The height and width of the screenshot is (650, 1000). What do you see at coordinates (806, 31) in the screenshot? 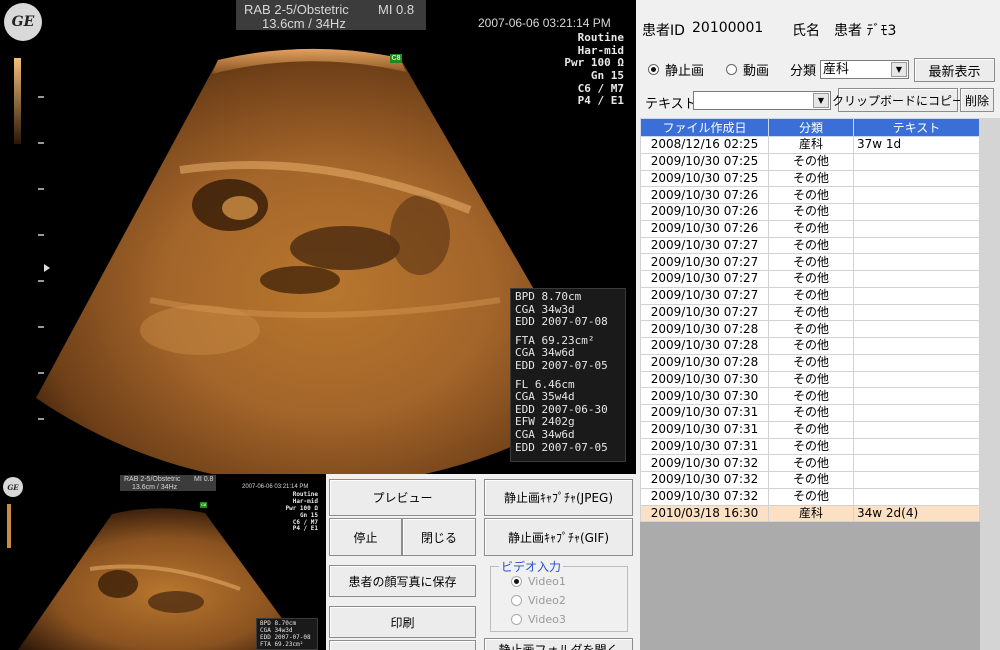
I see `patient-name-label: 氏名` at bounding box center [806, 31].